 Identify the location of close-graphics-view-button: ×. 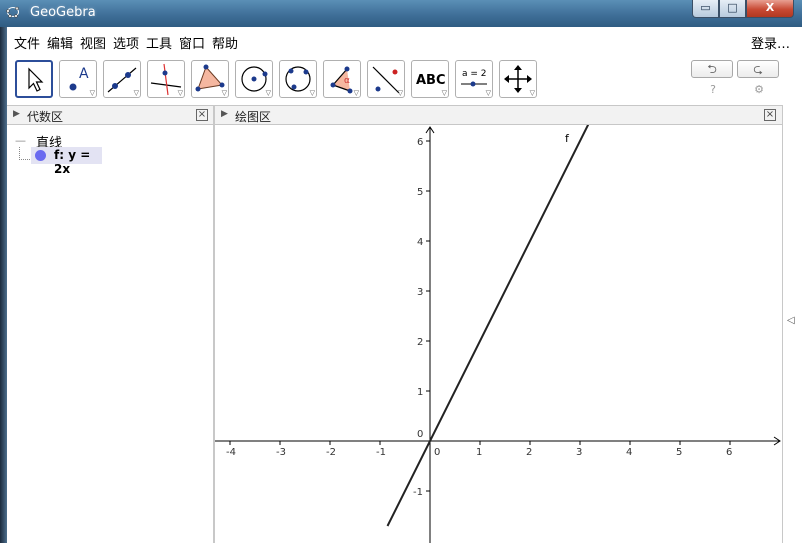
(770, 115).